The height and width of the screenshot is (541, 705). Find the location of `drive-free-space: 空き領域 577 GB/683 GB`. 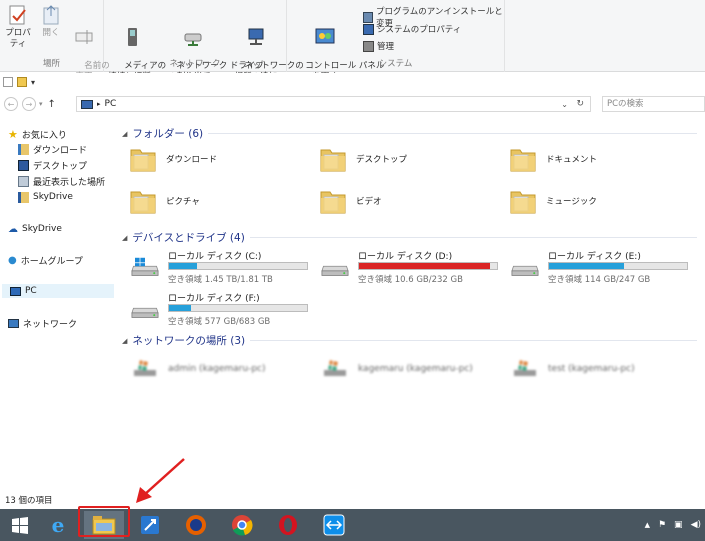

drive-free-space: 空き領域 577 GB/683 GB is located at coordinates (219, 322).